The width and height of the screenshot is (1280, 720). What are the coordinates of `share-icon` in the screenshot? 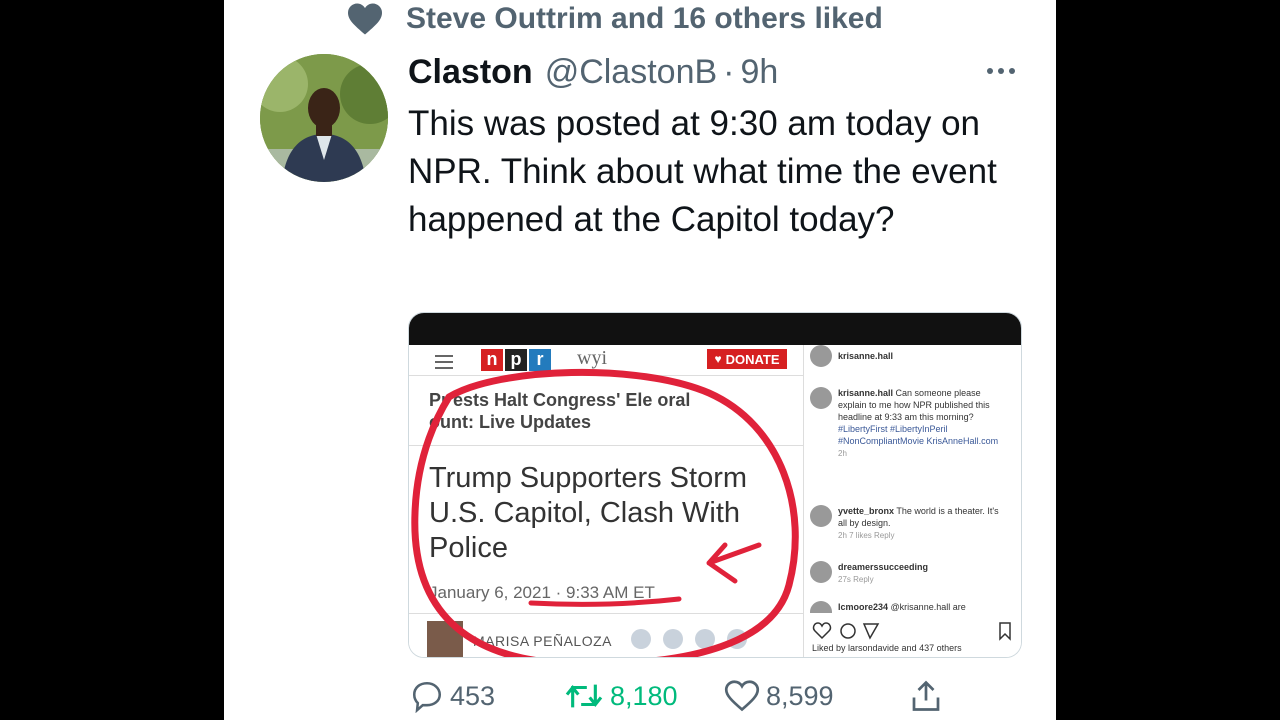 It's located at (926, 695).